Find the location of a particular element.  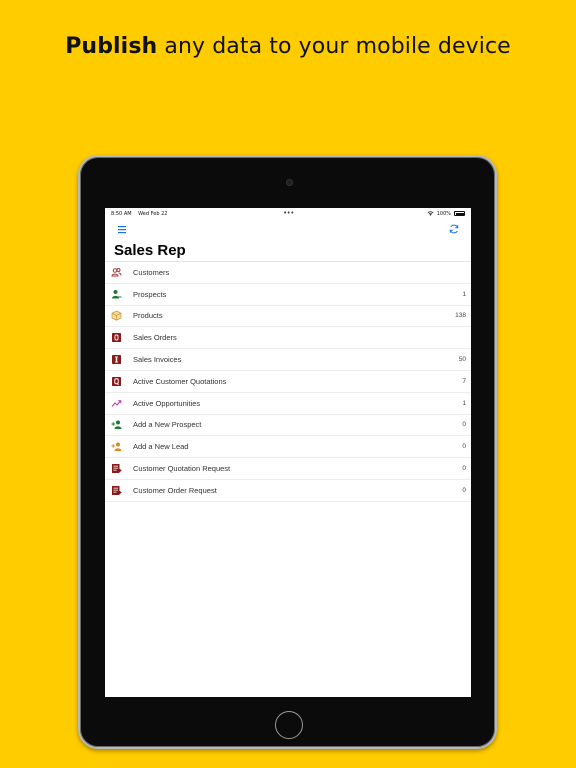

list-item-customers: Customers is located at coordinates (288, 273).